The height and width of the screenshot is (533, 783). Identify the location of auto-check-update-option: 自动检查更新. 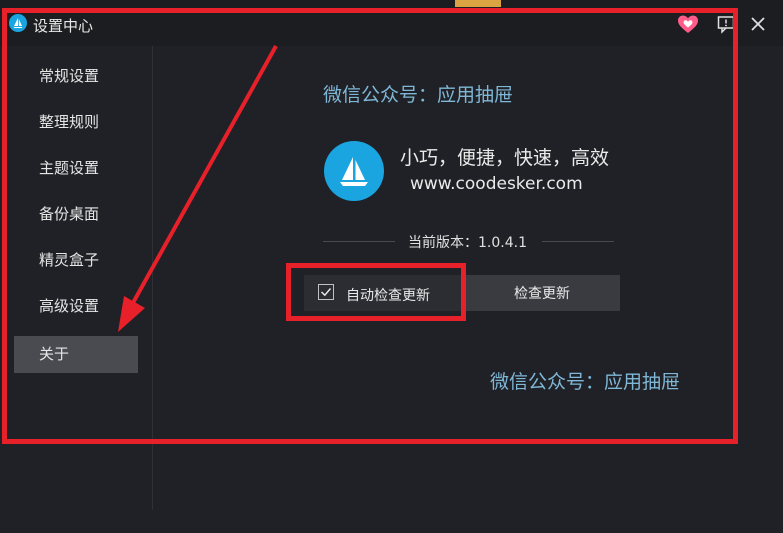
(384, 293).